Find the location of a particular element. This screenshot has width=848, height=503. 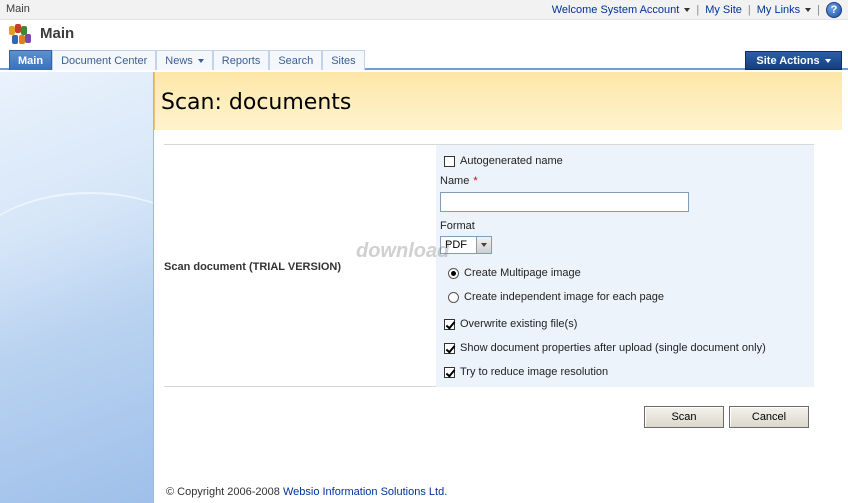

breadcrumb: Main is located at coordinates (18, 9).